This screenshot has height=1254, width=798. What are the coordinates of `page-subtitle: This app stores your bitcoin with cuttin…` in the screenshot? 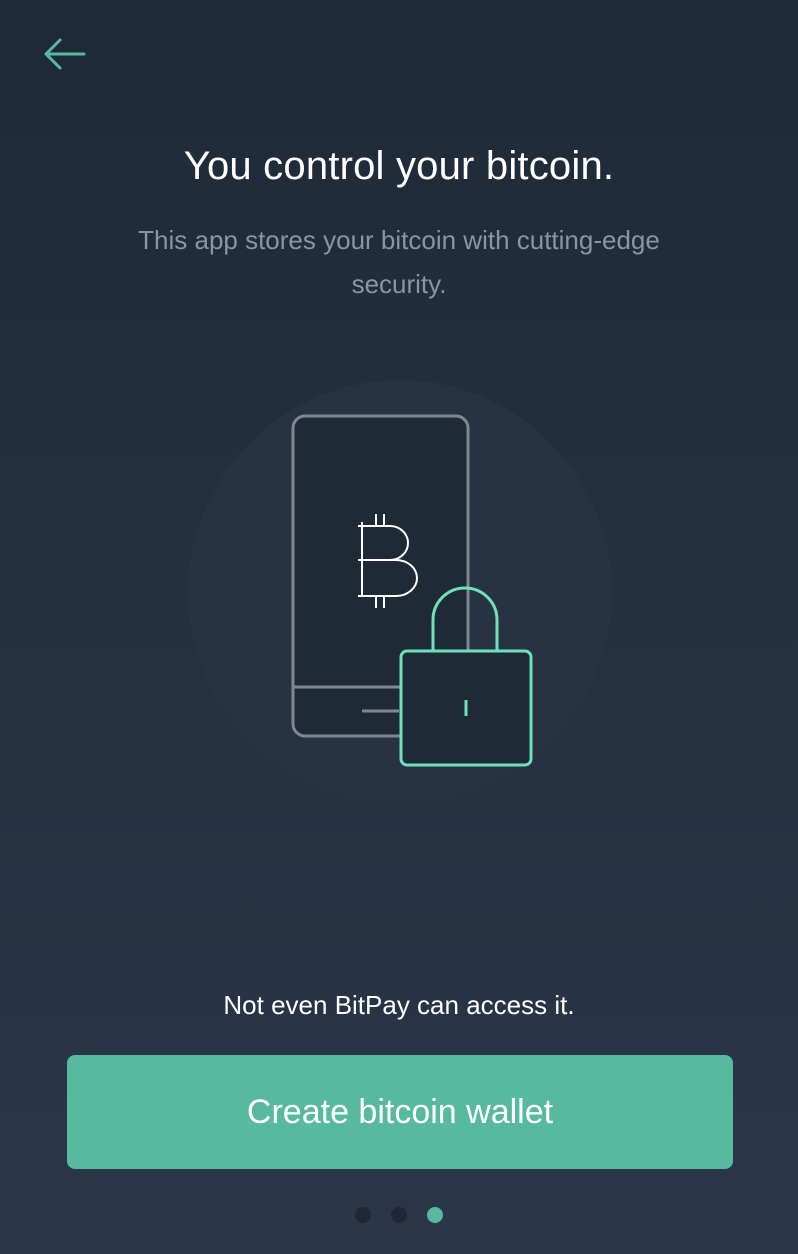 It's located at (399, 262).